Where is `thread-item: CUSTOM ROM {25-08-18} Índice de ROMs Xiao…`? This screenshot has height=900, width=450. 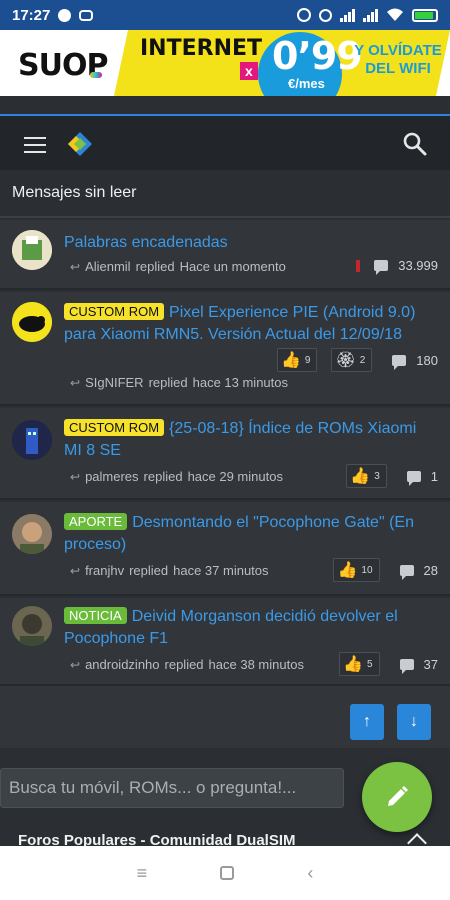 thread-item: CUSTOM ROM {25-08-18} Índice de ROMs Xiao… is located at coordinates (225, 454).